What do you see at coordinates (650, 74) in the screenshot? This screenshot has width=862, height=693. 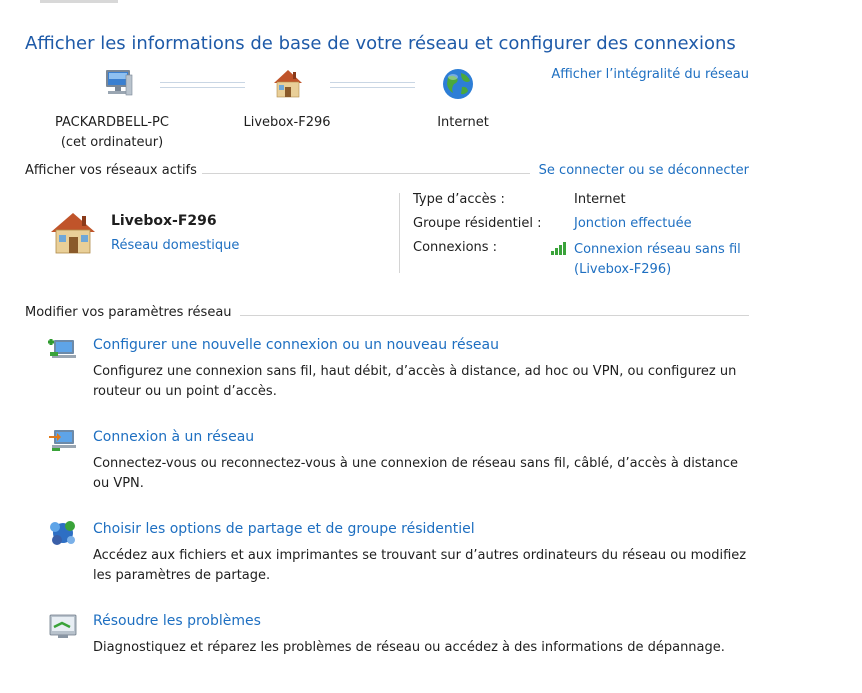 I see `full-network-map-link: Afficher l’intégralité du réseau` at bounding box center [650, 74].